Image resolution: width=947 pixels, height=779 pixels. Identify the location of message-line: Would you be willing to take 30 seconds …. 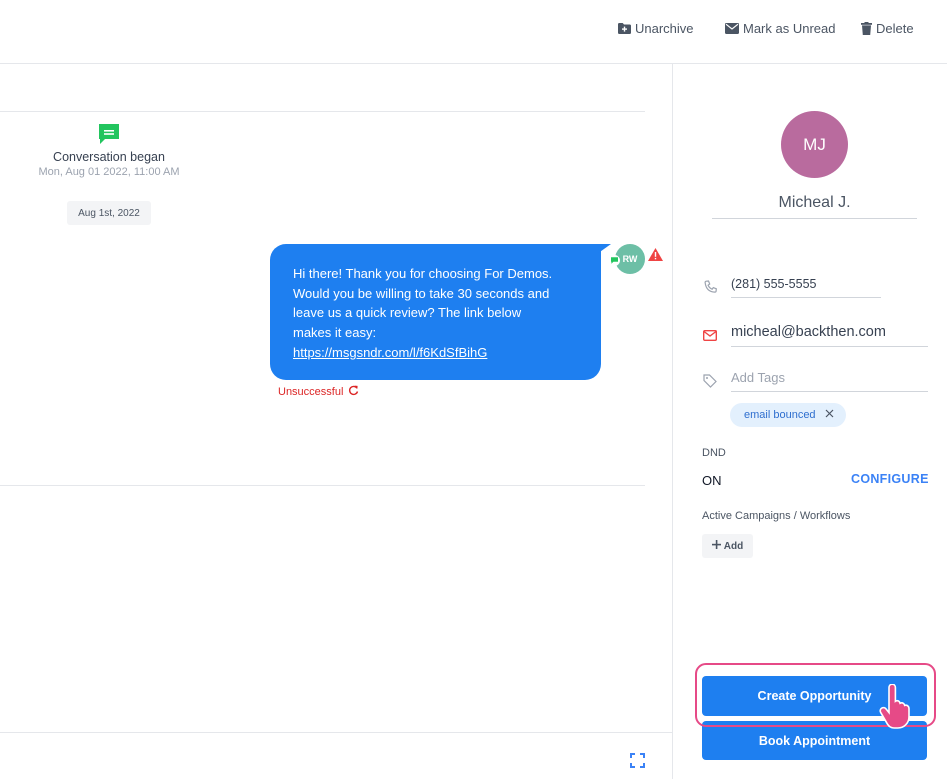
(421, 293).